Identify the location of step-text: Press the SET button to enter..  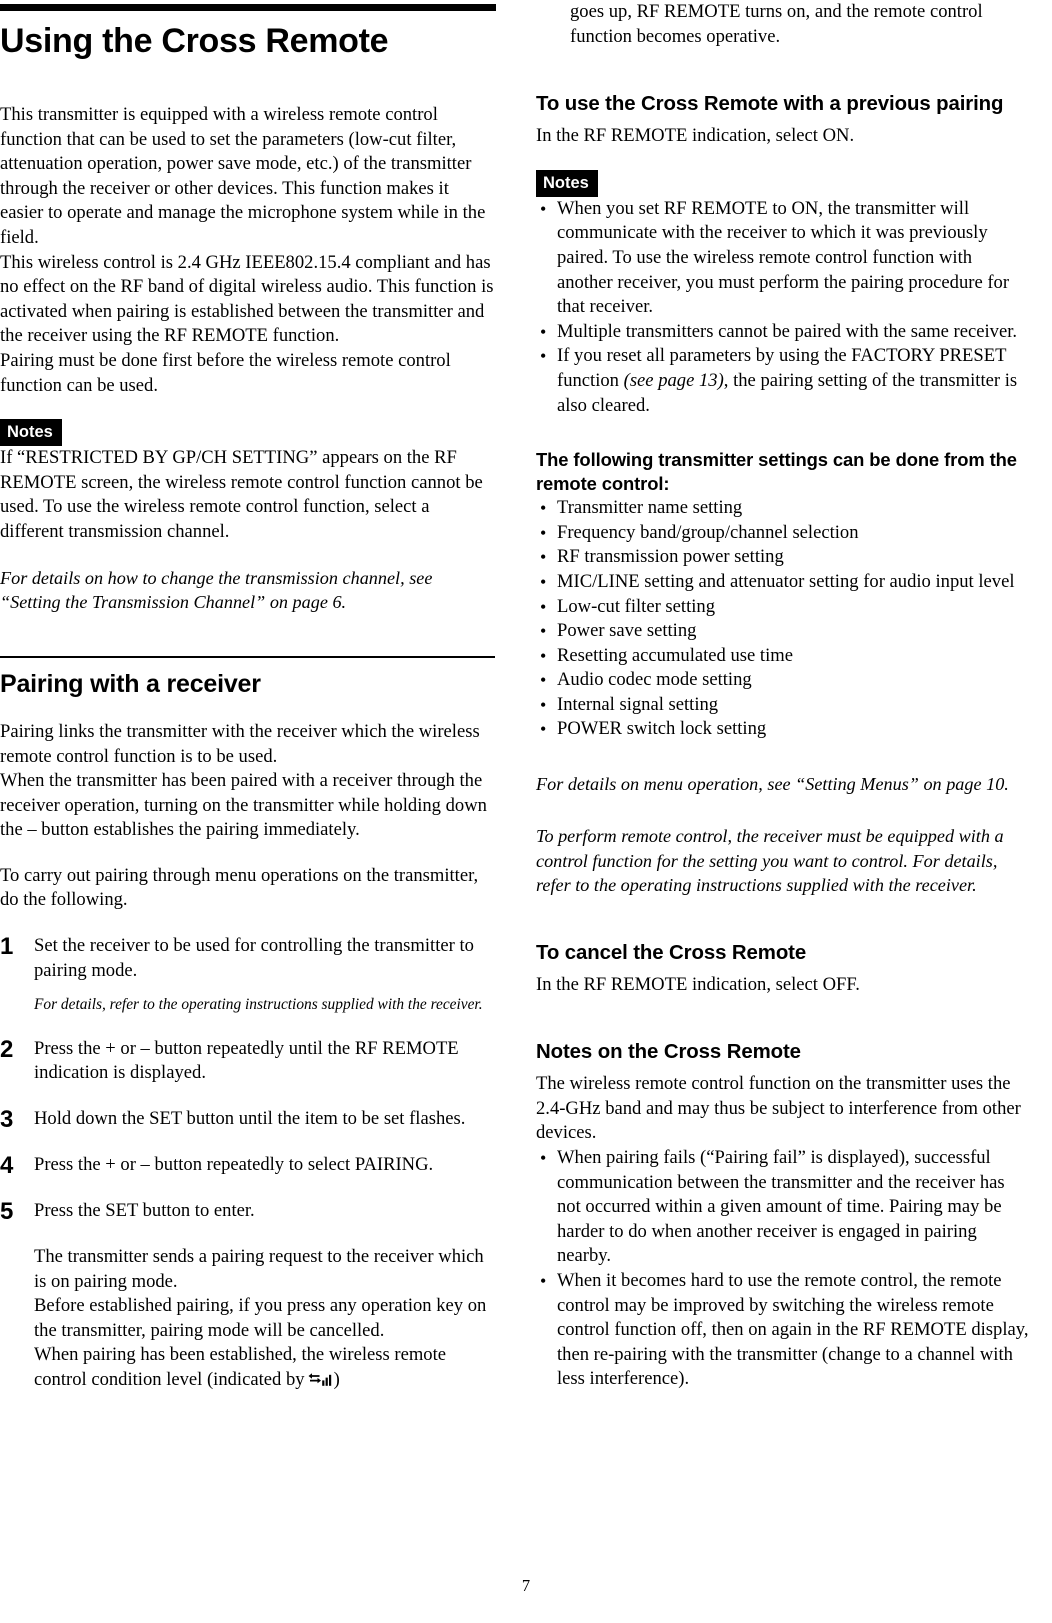
(144, 1211).